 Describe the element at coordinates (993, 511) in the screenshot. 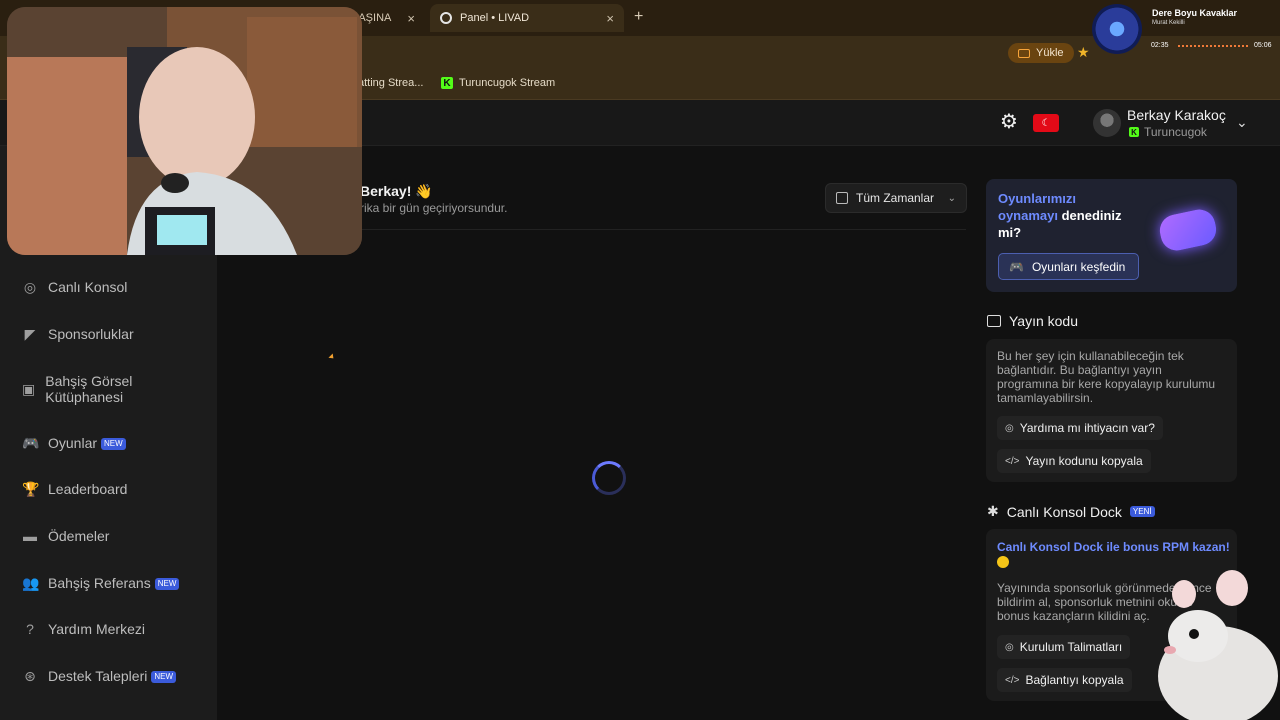

I see `puzzle-icon: ✱` at that location.